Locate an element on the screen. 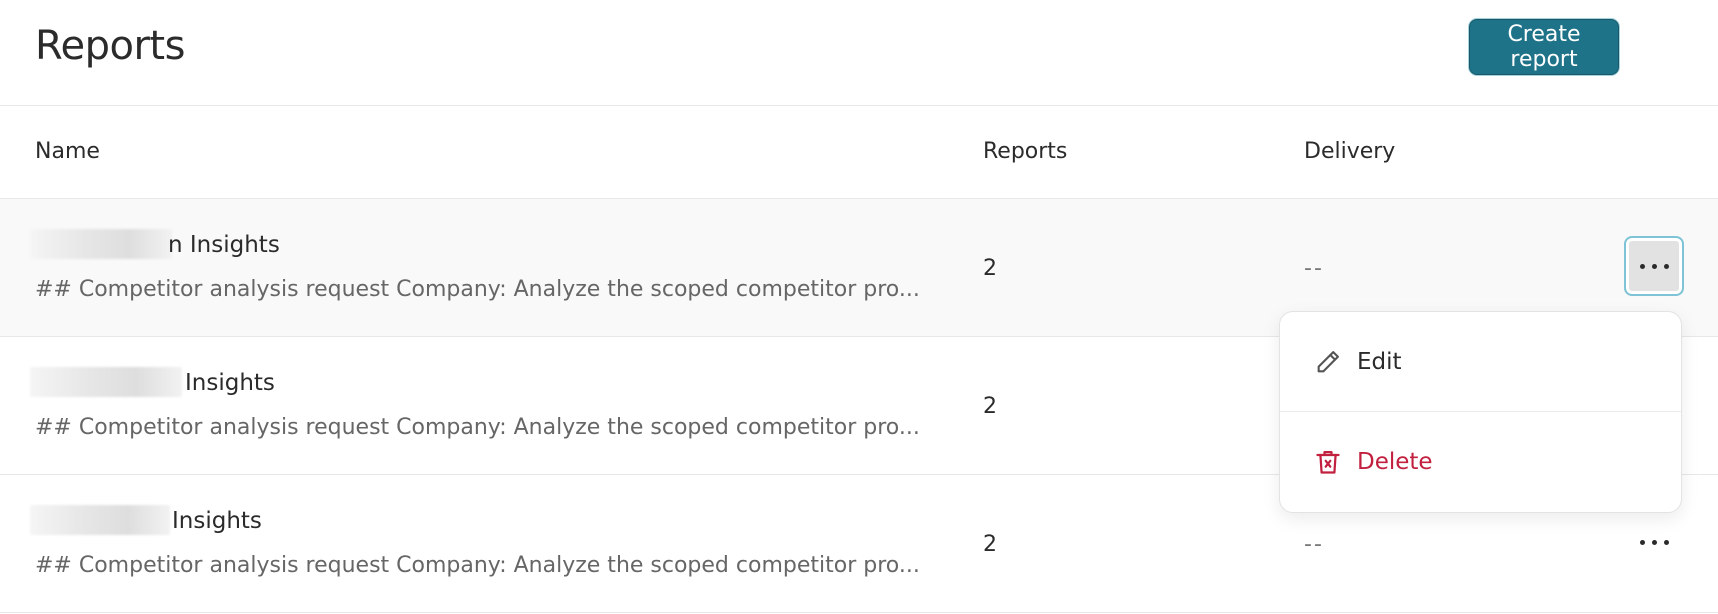  column-header-delivery: Delivery is located at coordinates (1349, 152).